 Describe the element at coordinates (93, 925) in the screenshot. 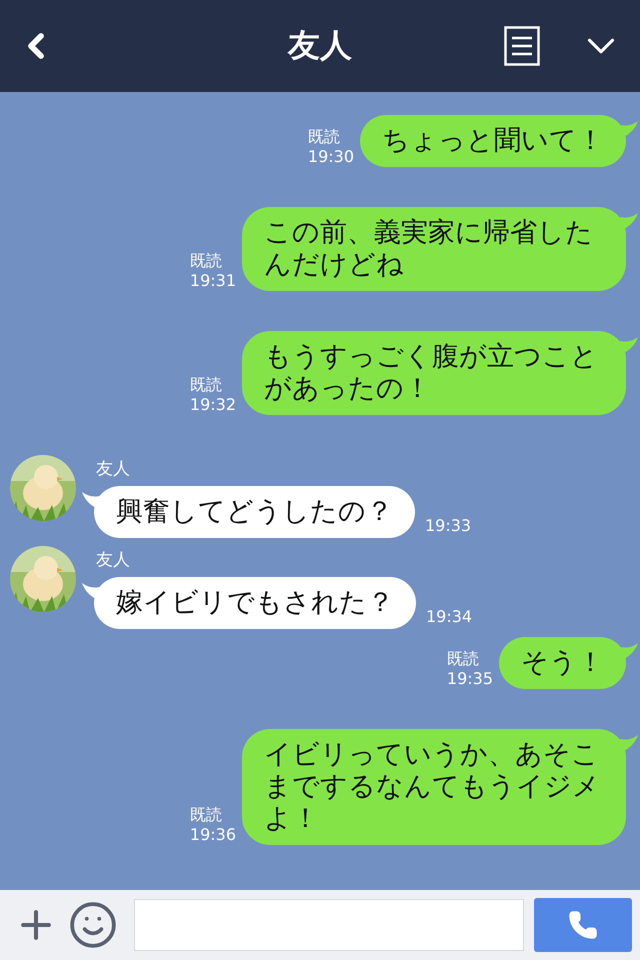

I see `smiley-icon` at that location.